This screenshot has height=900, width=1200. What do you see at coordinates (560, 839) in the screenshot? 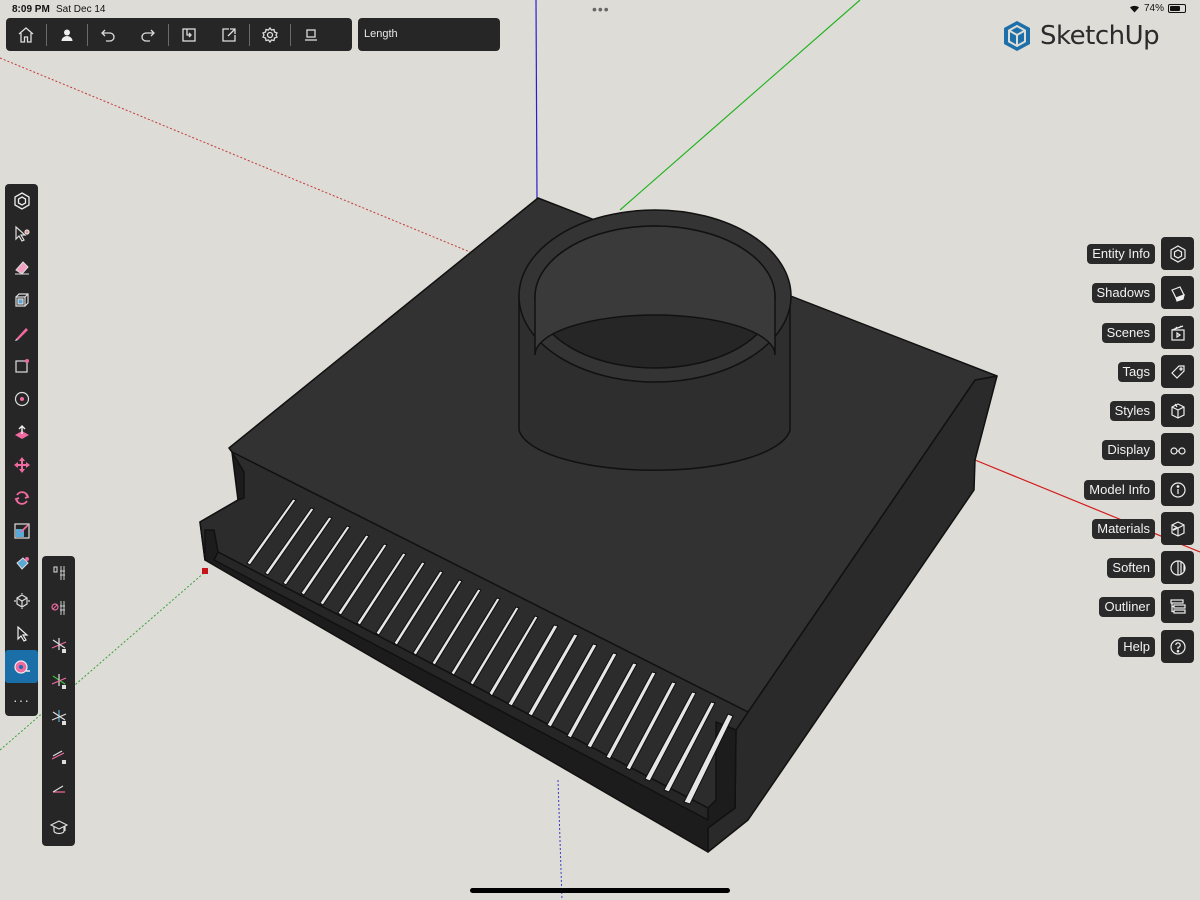
I see `blue-axis-dotted` at bounding box center [560, 839].